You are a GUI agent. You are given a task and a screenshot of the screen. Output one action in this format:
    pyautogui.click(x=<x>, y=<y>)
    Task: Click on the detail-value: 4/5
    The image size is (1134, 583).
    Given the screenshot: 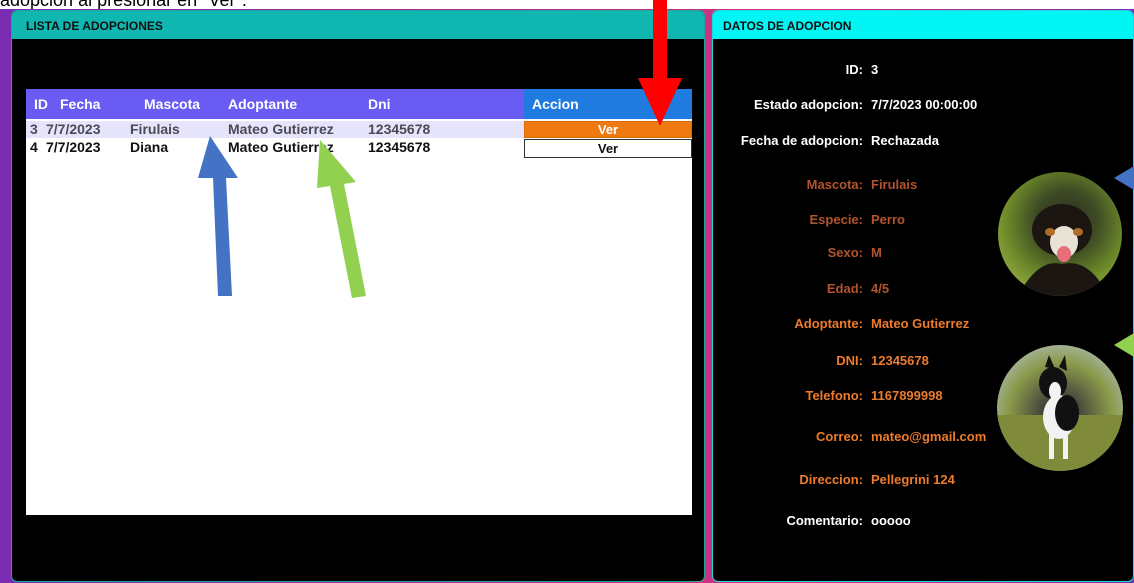 What is the action you would take?
    pyautogui.click(x=880, y=288)
    